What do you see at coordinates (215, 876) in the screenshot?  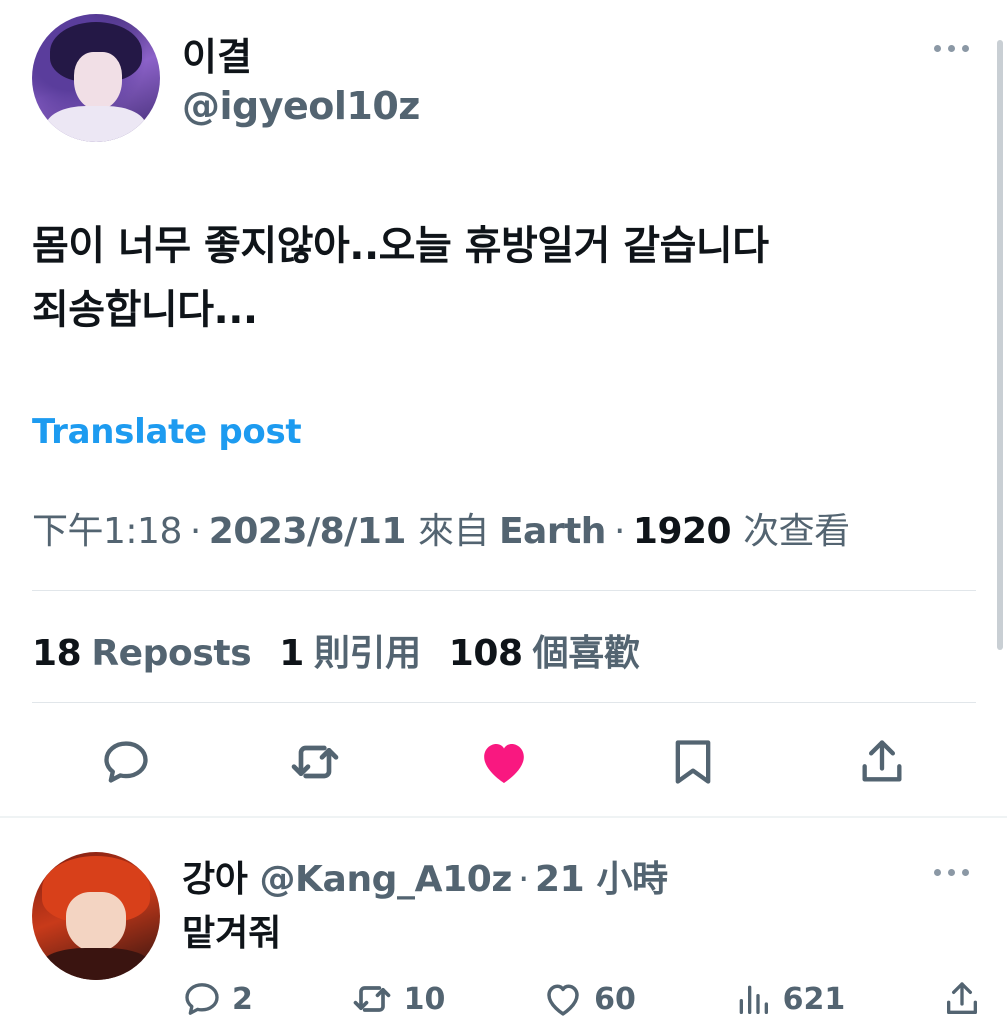 I see `reply-display-name: 강아` at bounding box center [215, 876].